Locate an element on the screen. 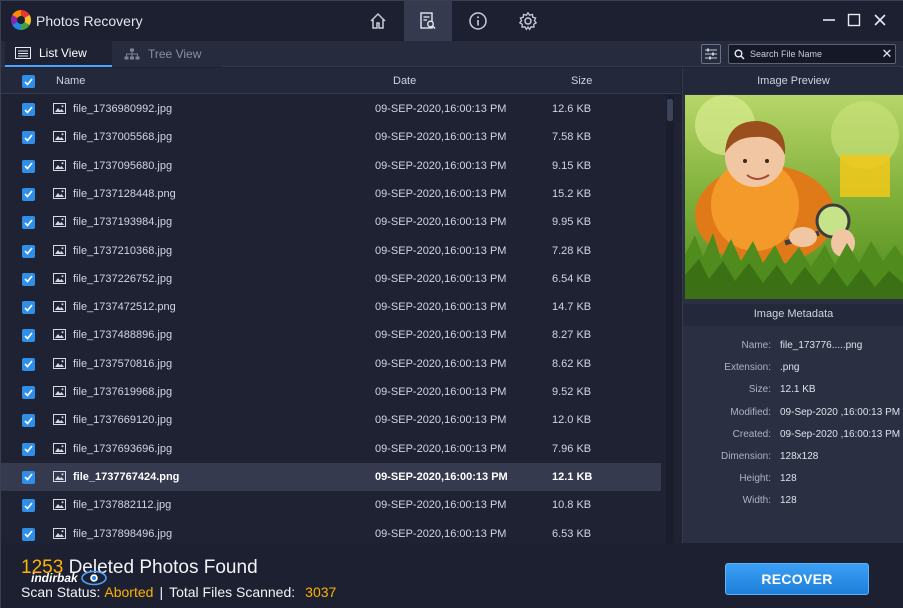 Image resolution: width=903 pixels, height=608 pixels. file-name: file_1737693696.jpg is located at coordinates (123, 448).